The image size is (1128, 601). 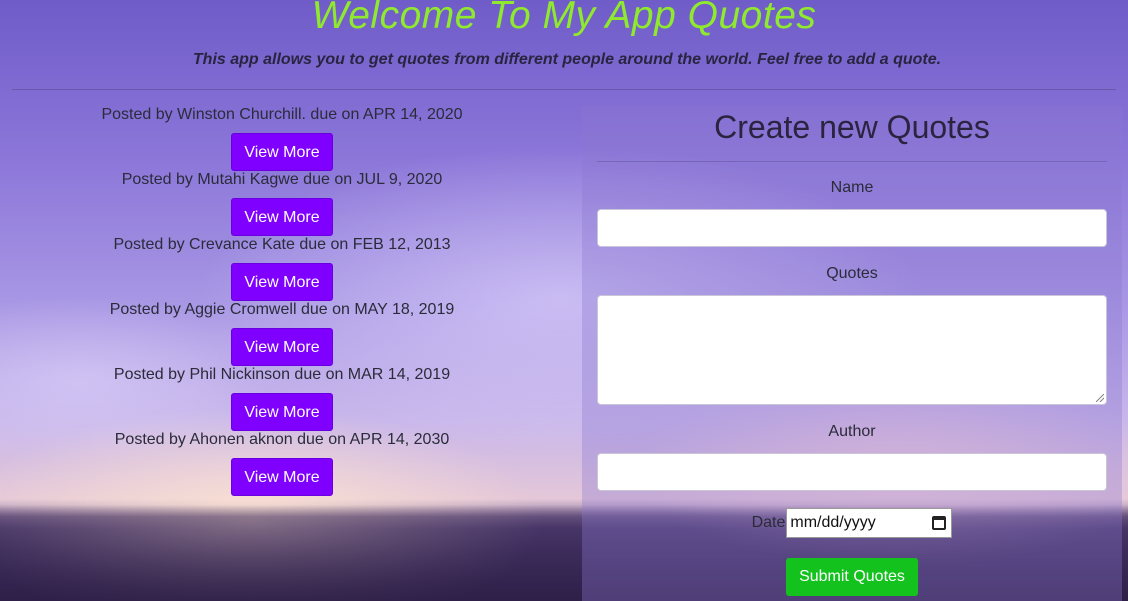 What do you see at coordinates (852, 161) in the screenshot?
I see `form-divider` at bounding box center [852, 161].